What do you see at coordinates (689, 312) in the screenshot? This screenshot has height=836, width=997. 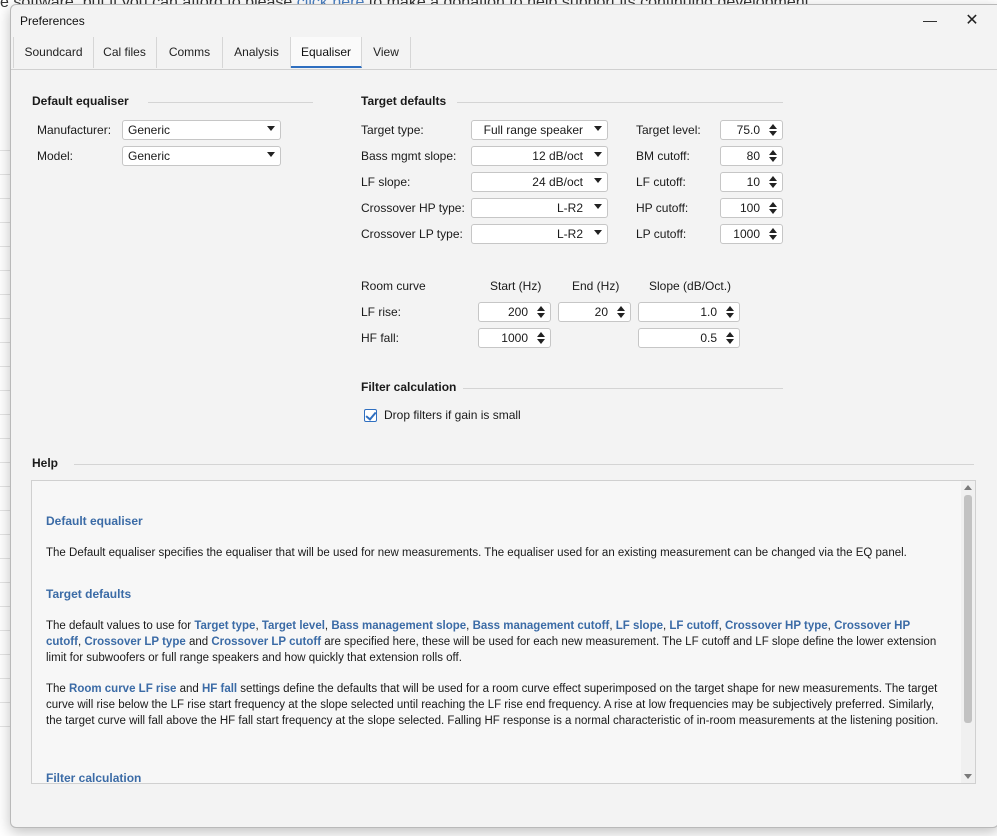 I see `lf-rise-slope-spinner: 1.0` at bounding box center [689, 312].